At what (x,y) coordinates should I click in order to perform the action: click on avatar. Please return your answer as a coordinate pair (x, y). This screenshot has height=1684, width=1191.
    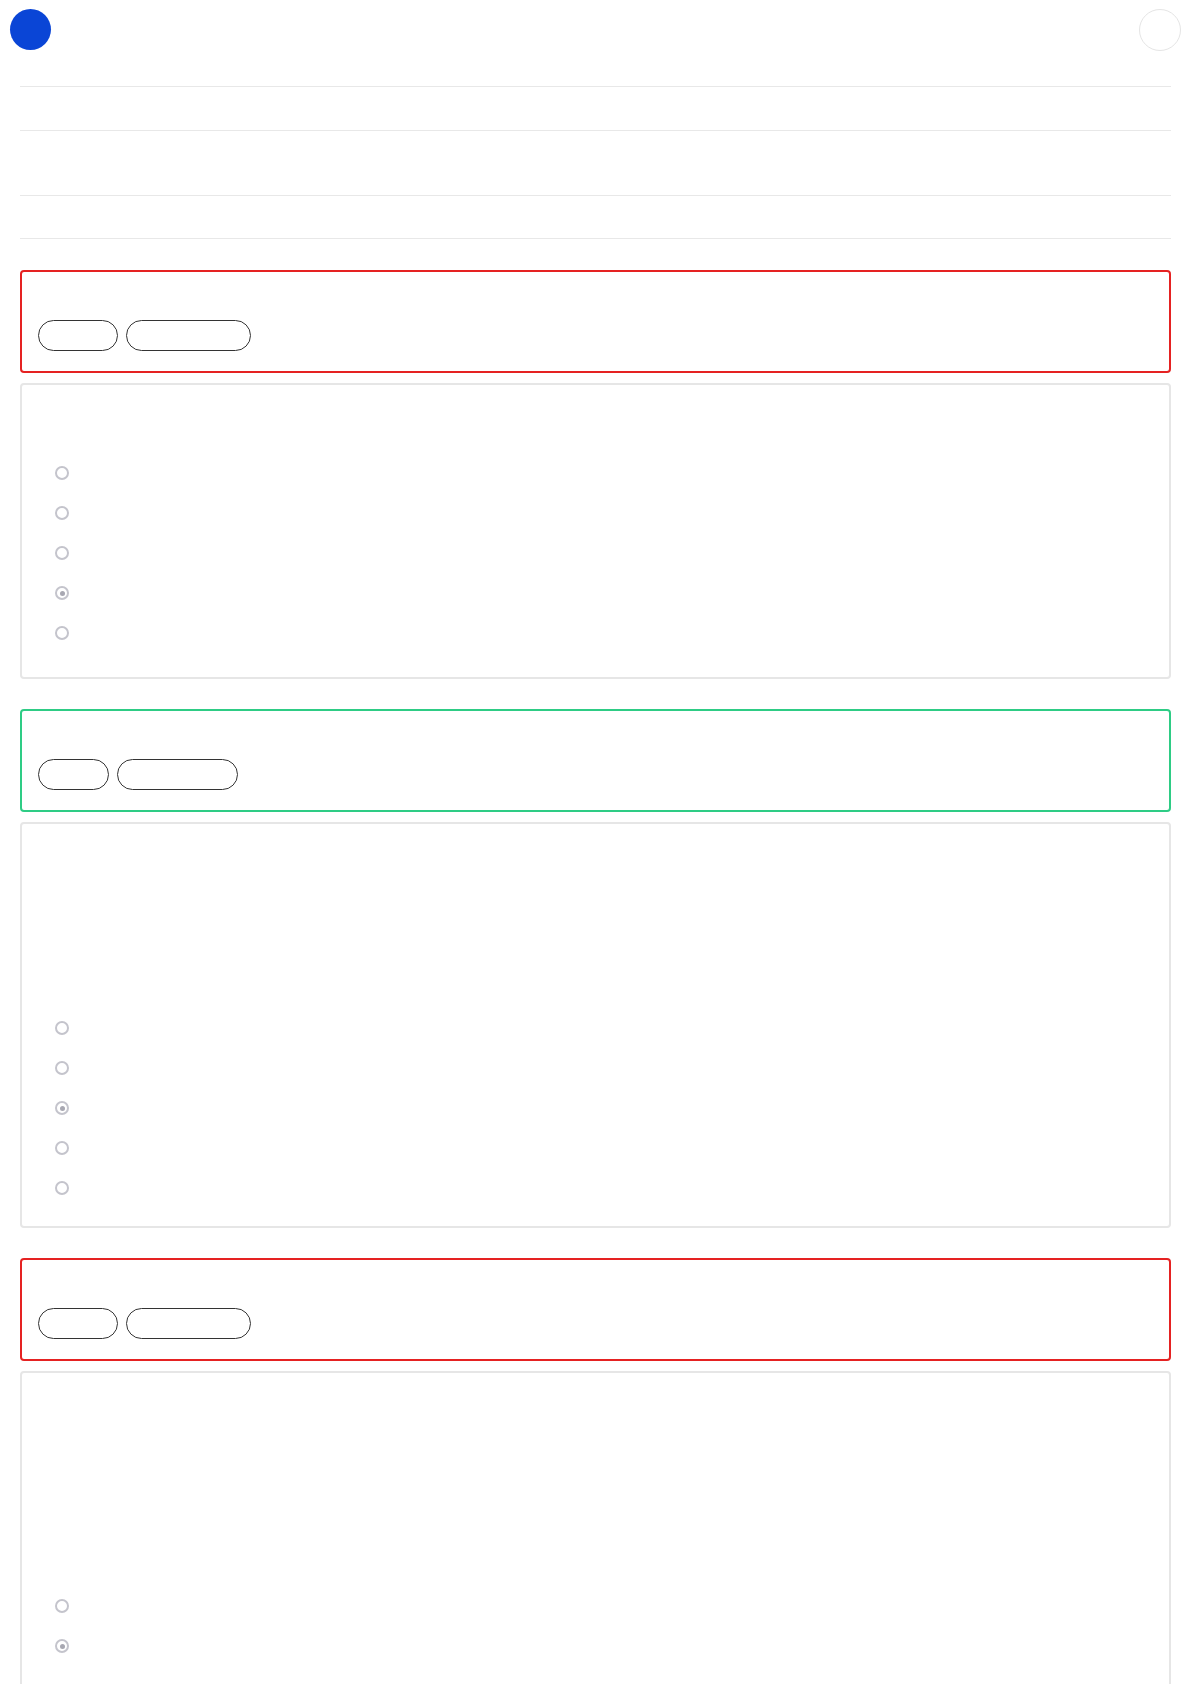
    Looking at the image, I should click on (30, 29).